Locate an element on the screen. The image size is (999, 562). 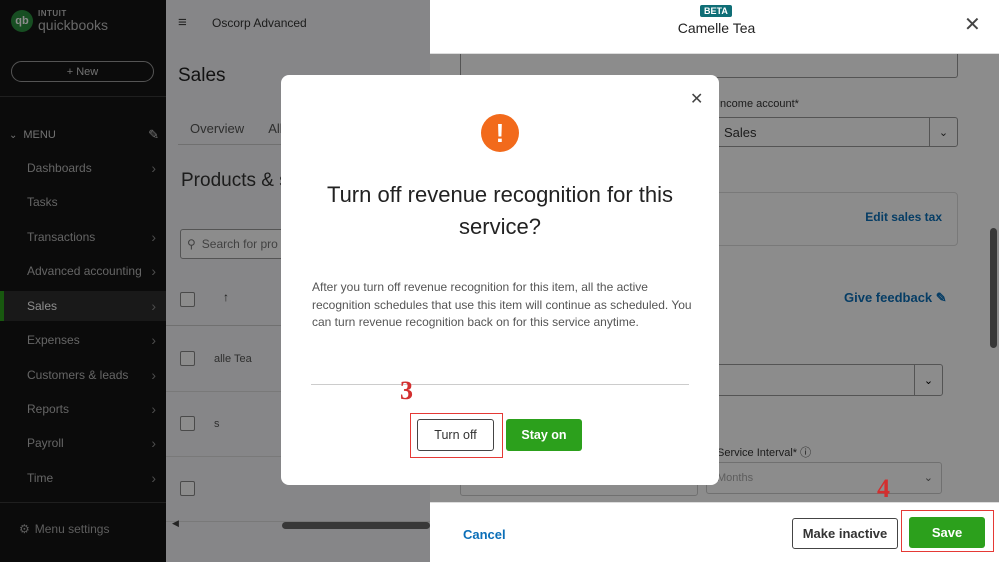
cancel-button: Cancel is located at coordinates (484, 534).